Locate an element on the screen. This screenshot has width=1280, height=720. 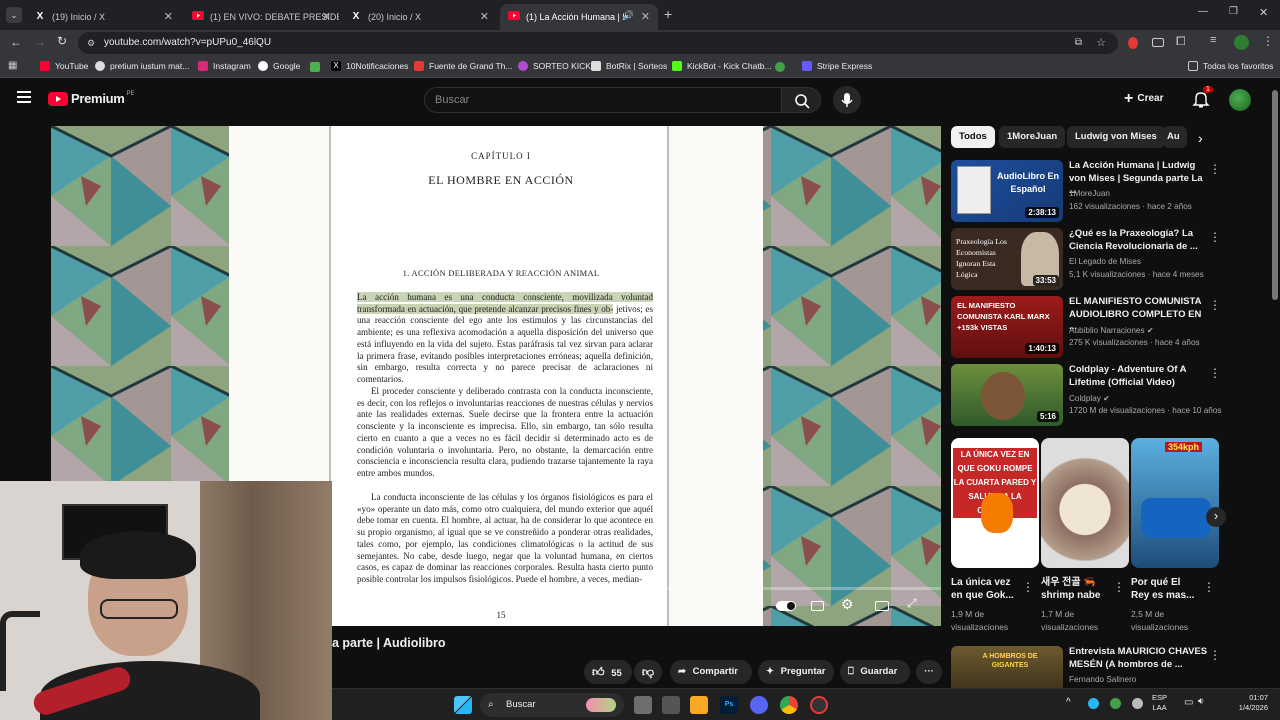
address-bar: ⚙ youtube.com/watch?v=pUPu0_46lQU ⧉ ☆ is located at coordinates (598, 43).